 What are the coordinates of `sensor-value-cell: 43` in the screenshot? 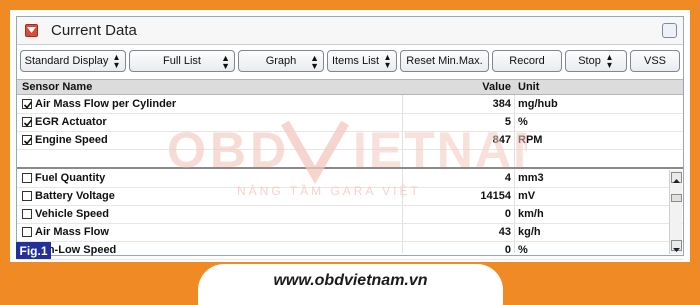 It's located at (504, 232).